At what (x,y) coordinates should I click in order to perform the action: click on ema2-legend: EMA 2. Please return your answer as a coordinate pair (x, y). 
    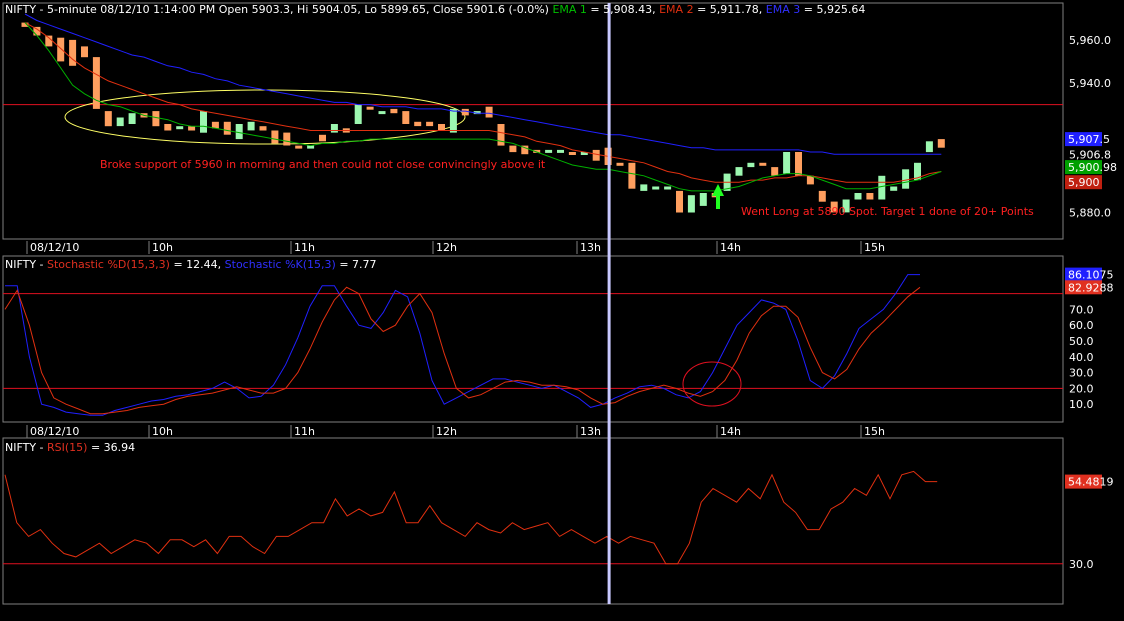
    Looking at the image, I should click on (676, 9).